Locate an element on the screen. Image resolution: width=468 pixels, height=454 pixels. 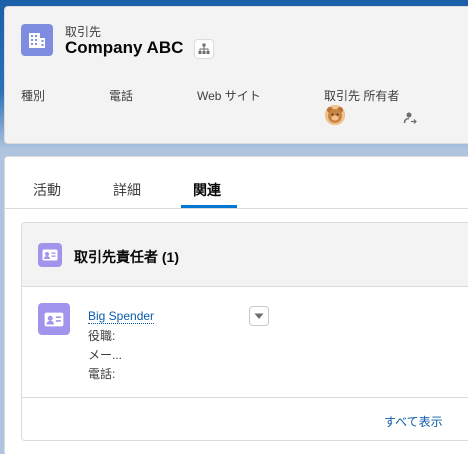
tab-activity: 活動 is located at coordinates (47, 190).